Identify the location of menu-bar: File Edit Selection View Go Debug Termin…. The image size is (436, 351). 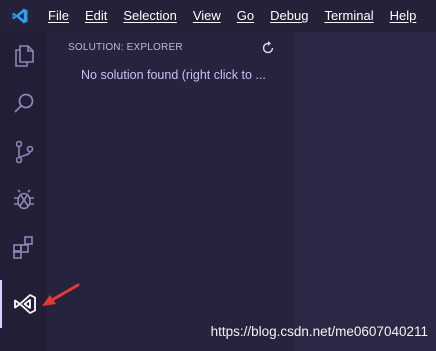
(218, 16).